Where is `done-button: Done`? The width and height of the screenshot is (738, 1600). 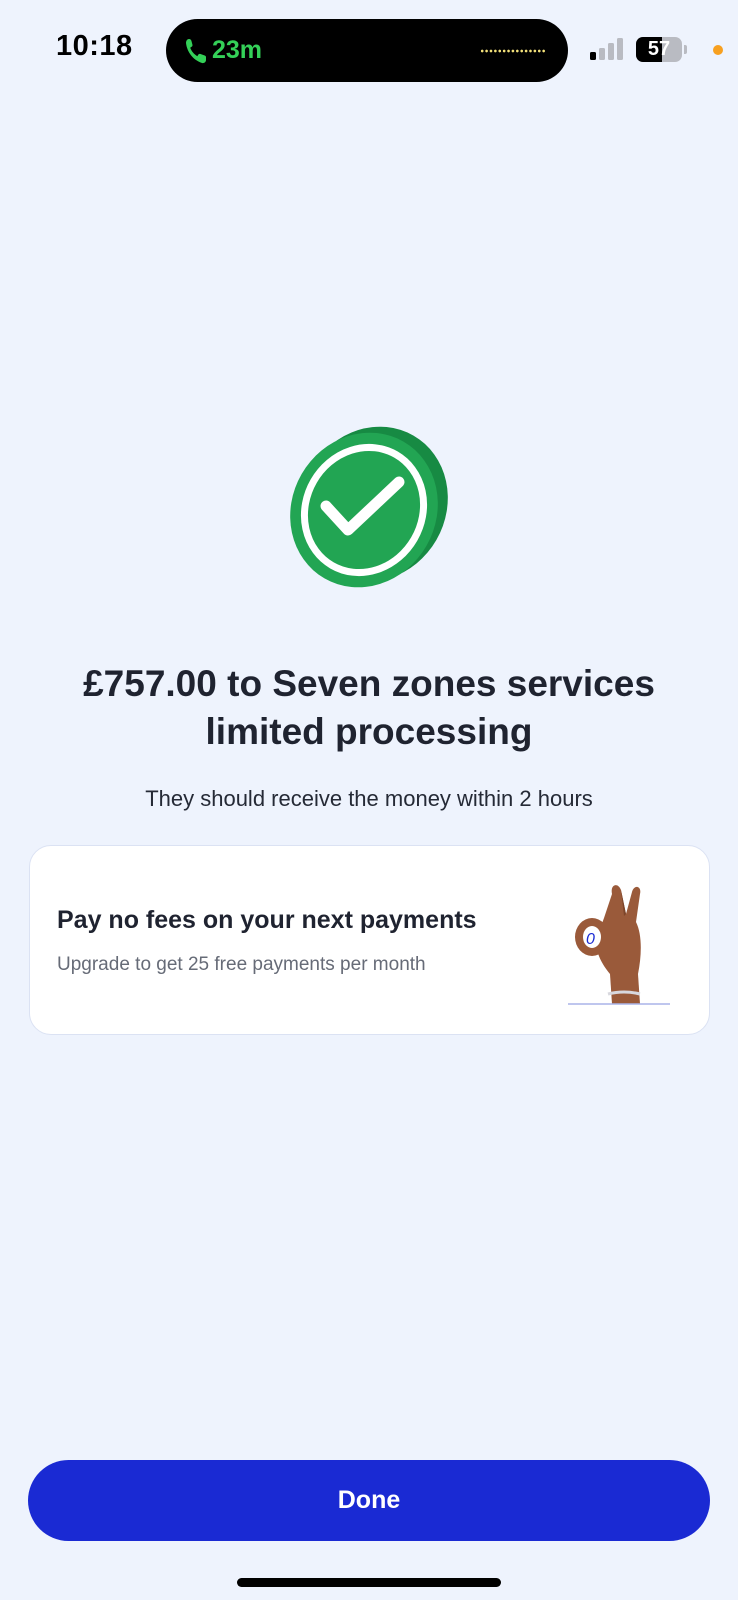 done-button: Done is located at coordinates (369, 1500).